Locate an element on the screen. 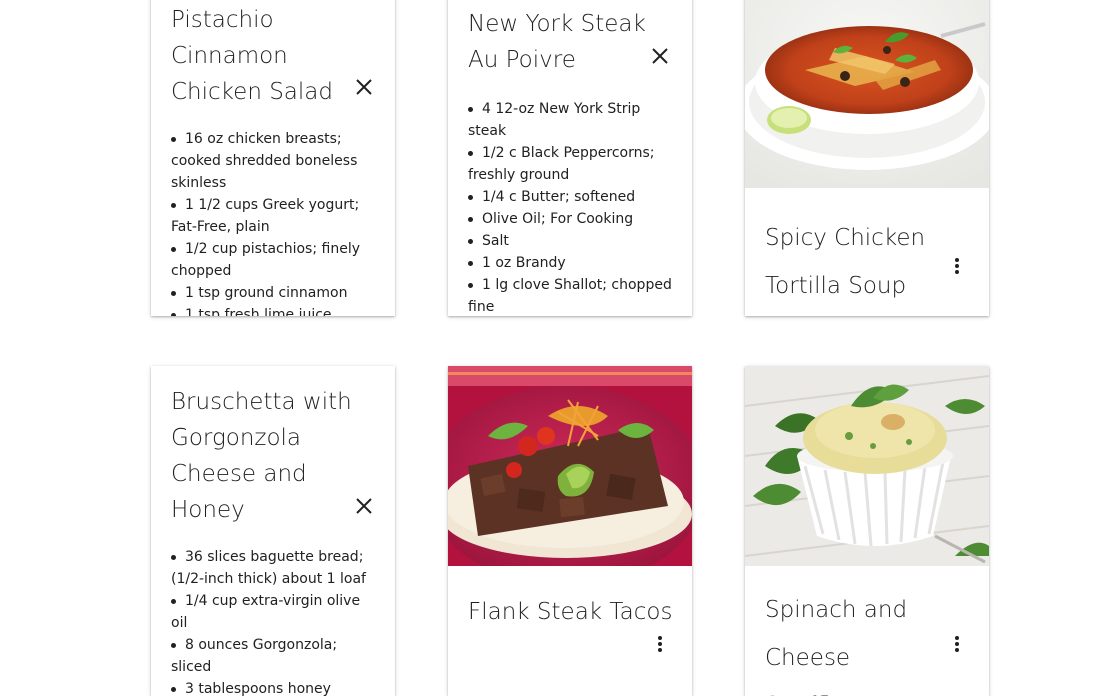 This screenshot has height=696, width=1118. tortilla-soup-photo is located at coordinates (867, 94).